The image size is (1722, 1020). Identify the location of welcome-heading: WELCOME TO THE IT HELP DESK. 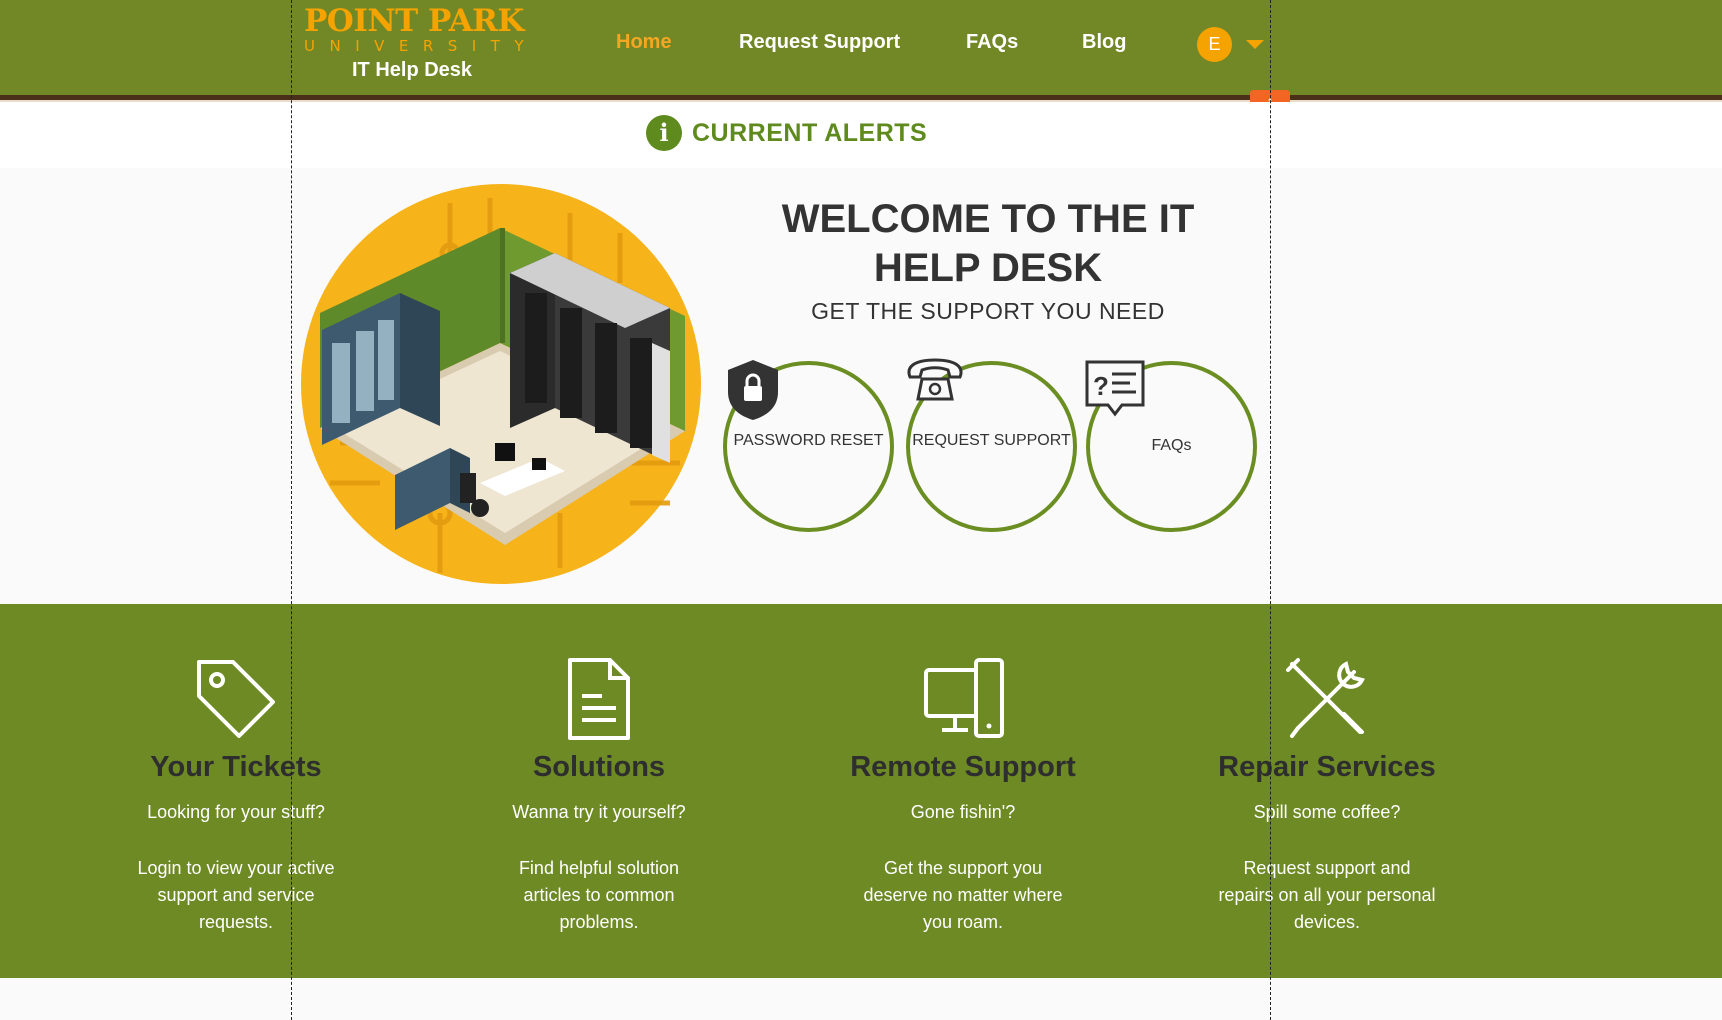
(988, 243).